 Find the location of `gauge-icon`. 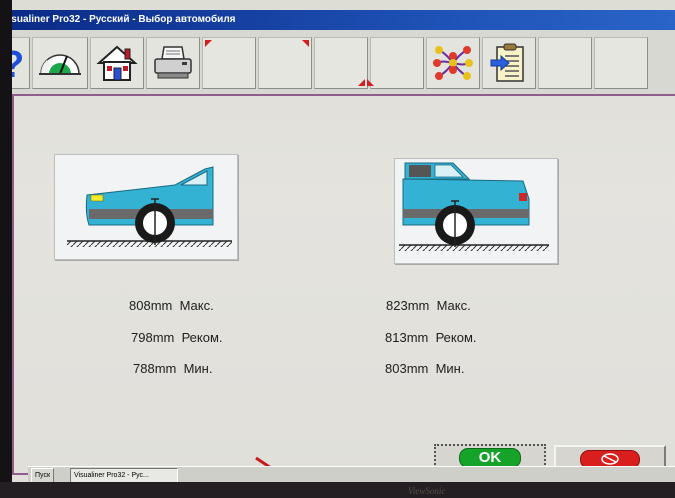

gauge-icon is located at coordinates (60, 64).